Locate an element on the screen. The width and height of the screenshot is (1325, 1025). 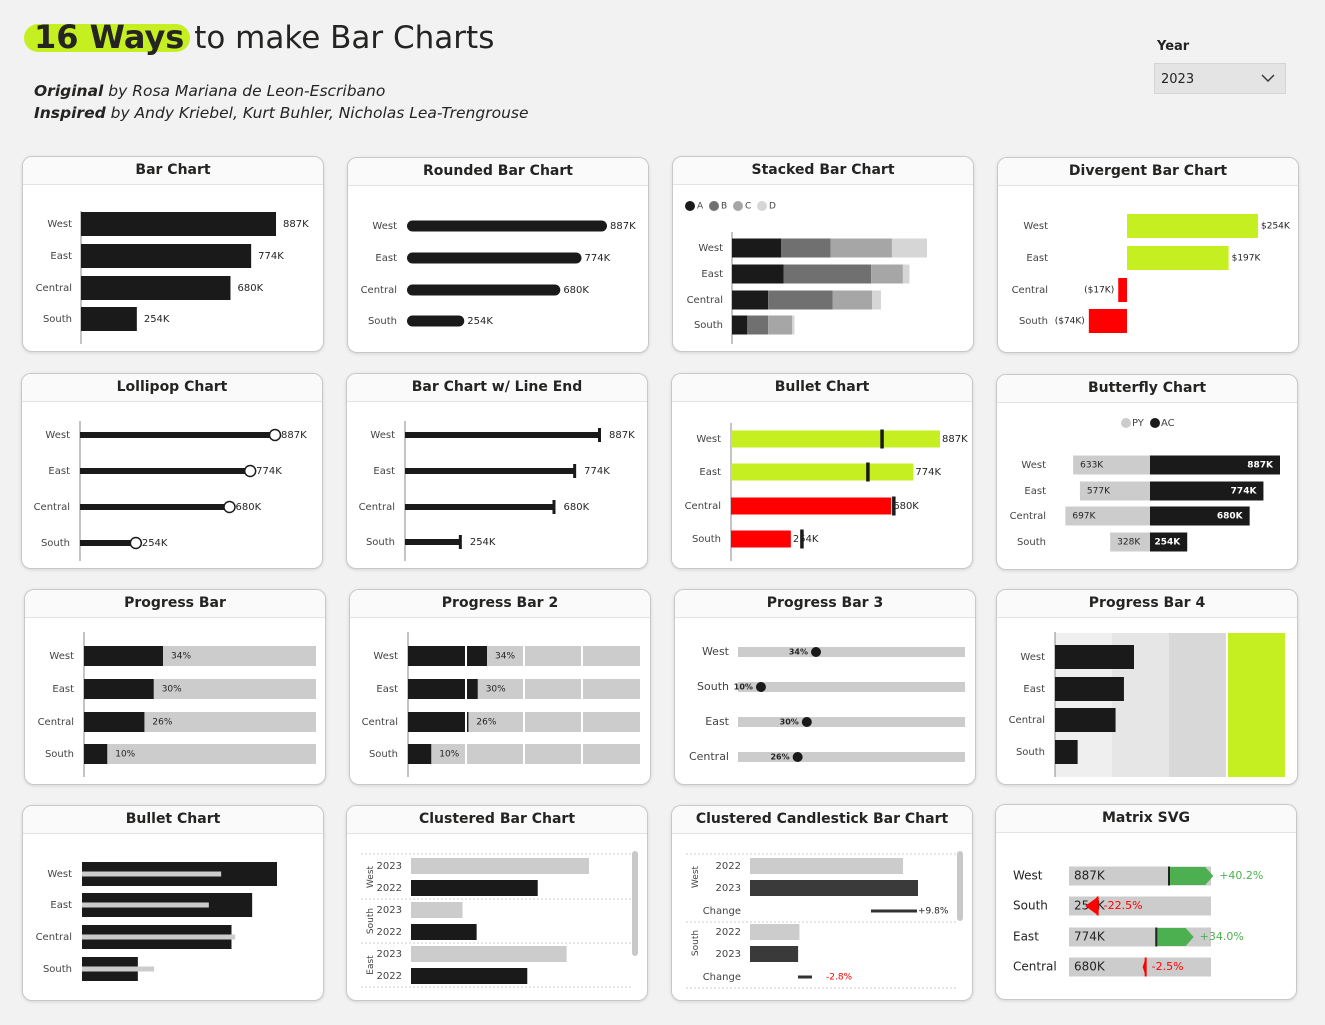
original-label: Original is located at coordinates (69, 91).